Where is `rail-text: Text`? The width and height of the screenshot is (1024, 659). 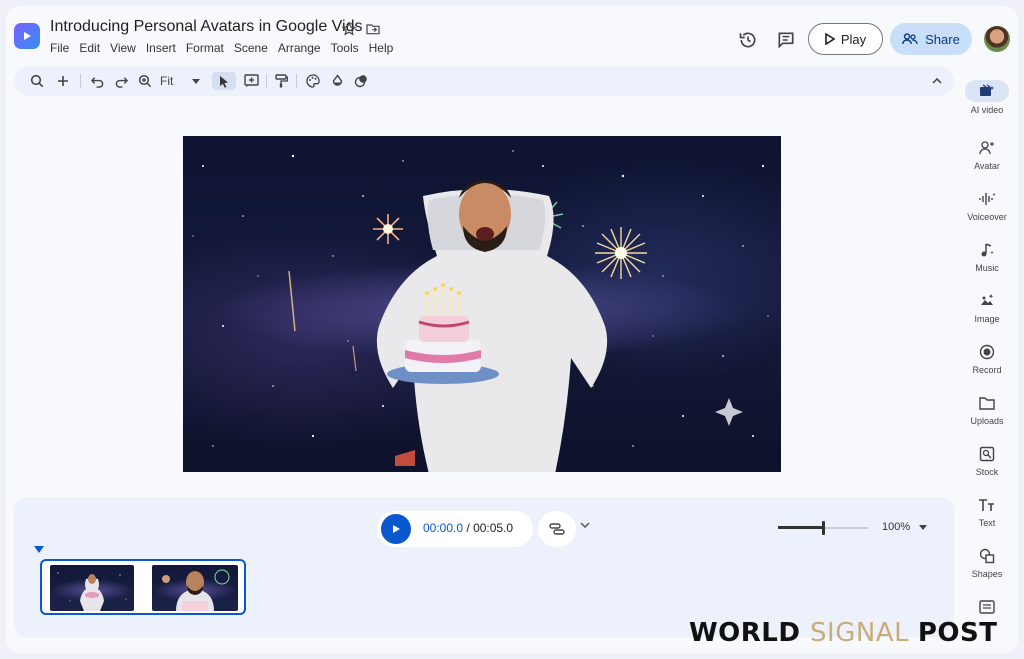
rail-text: Text is located at coordinates (987, 518).